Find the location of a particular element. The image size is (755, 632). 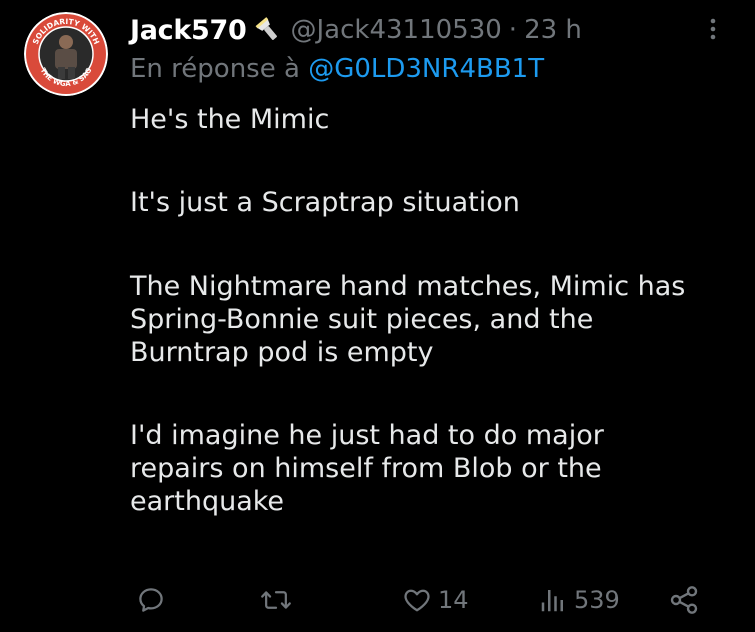

text-line: earthquake is located at coordinates (207, 501).